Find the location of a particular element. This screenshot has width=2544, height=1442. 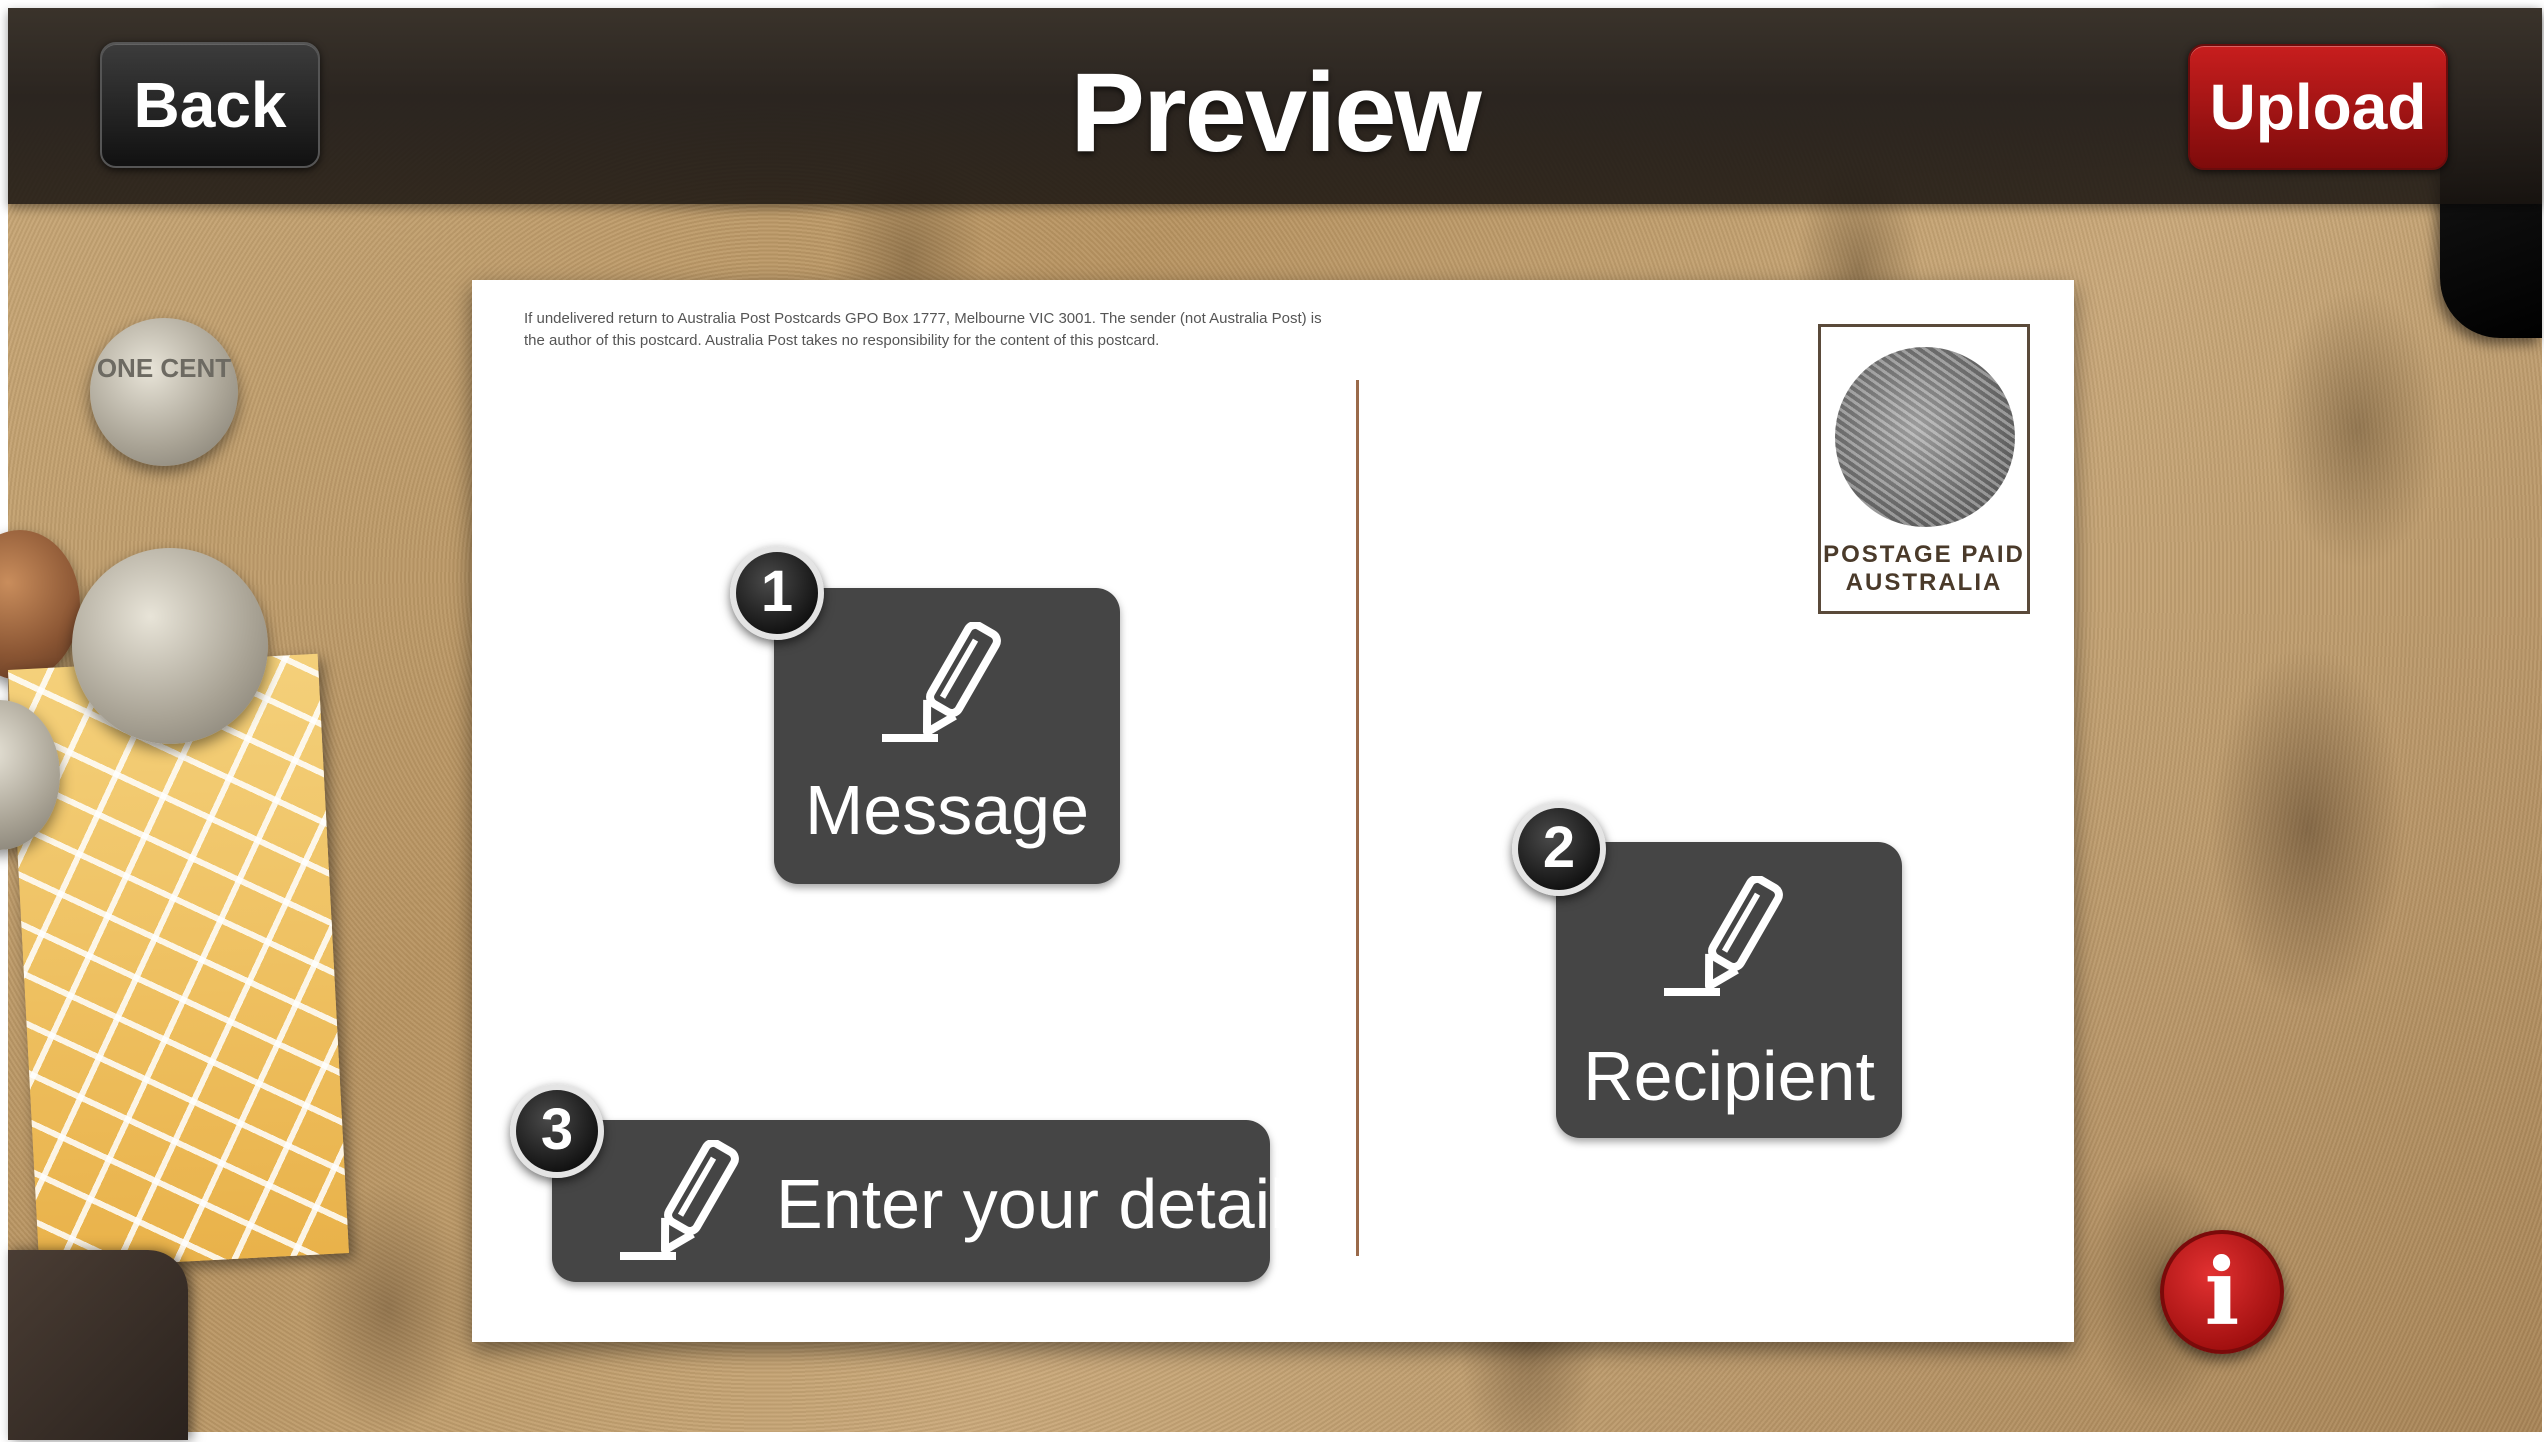

step-2-badge: 2 is located at coordinates (1559, 849).